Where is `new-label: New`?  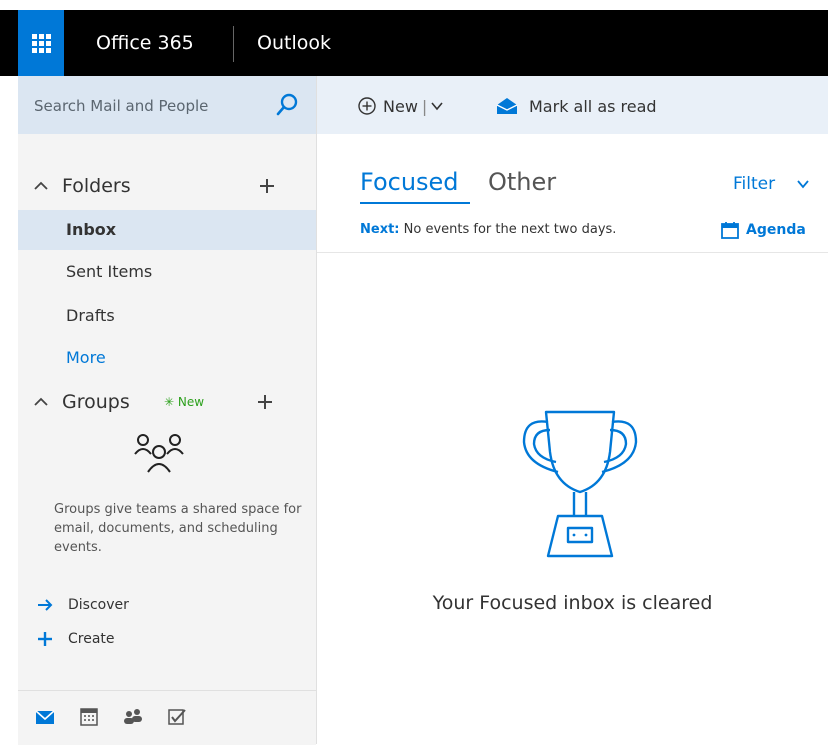 new-label: New is located at coordinates (400, 106).